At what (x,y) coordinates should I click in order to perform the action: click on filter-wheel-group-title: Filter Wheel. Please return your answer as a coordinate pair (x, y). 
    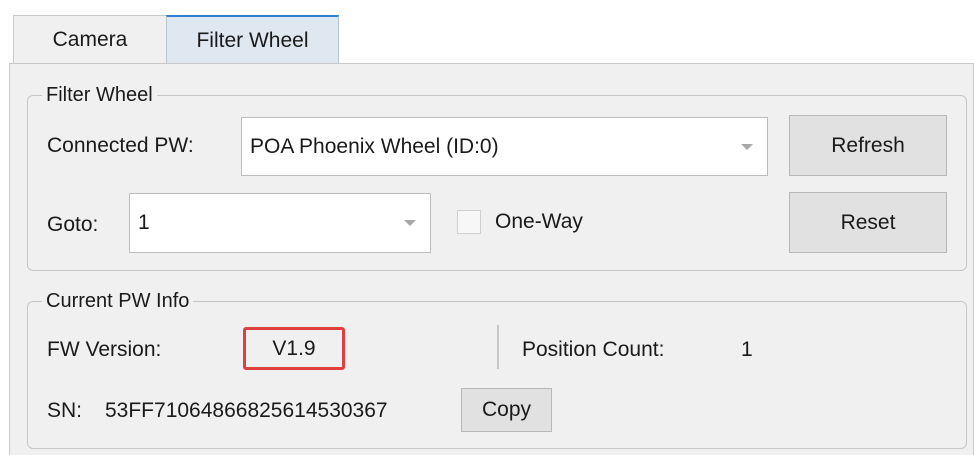
    Looking at the image, I should click on (99, 95).